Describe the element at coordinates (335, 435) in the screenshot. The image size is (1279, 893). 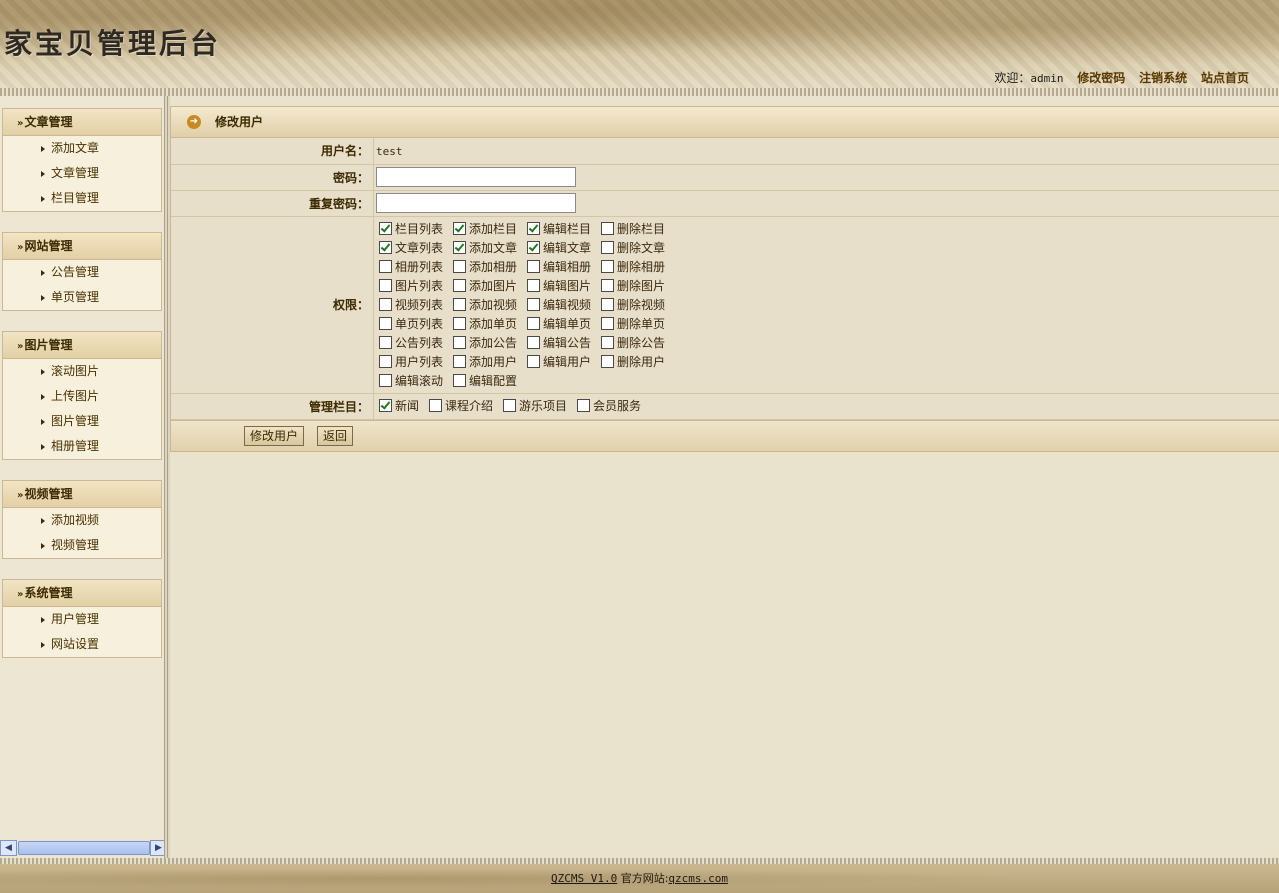
I see `back-button: 返回` at that location.